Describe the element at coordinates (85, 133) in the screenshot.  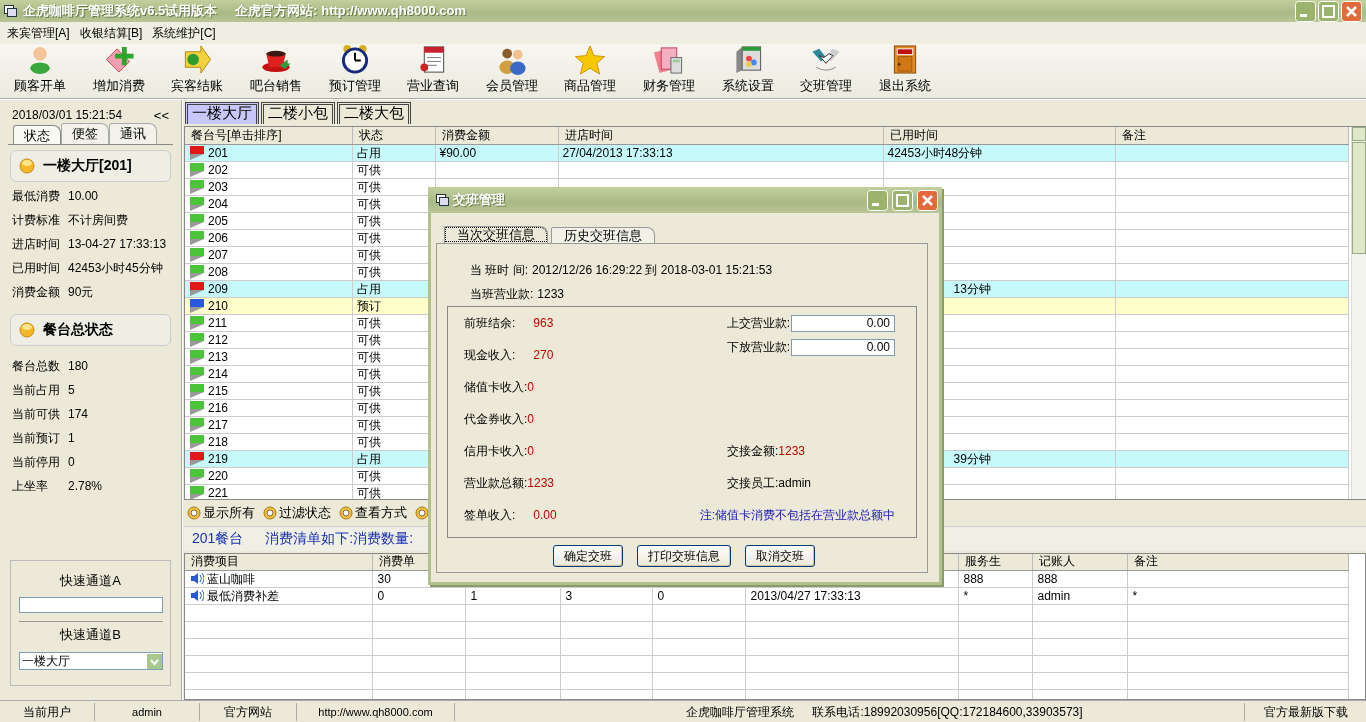
I see `panel-tab: 便签` at that location.